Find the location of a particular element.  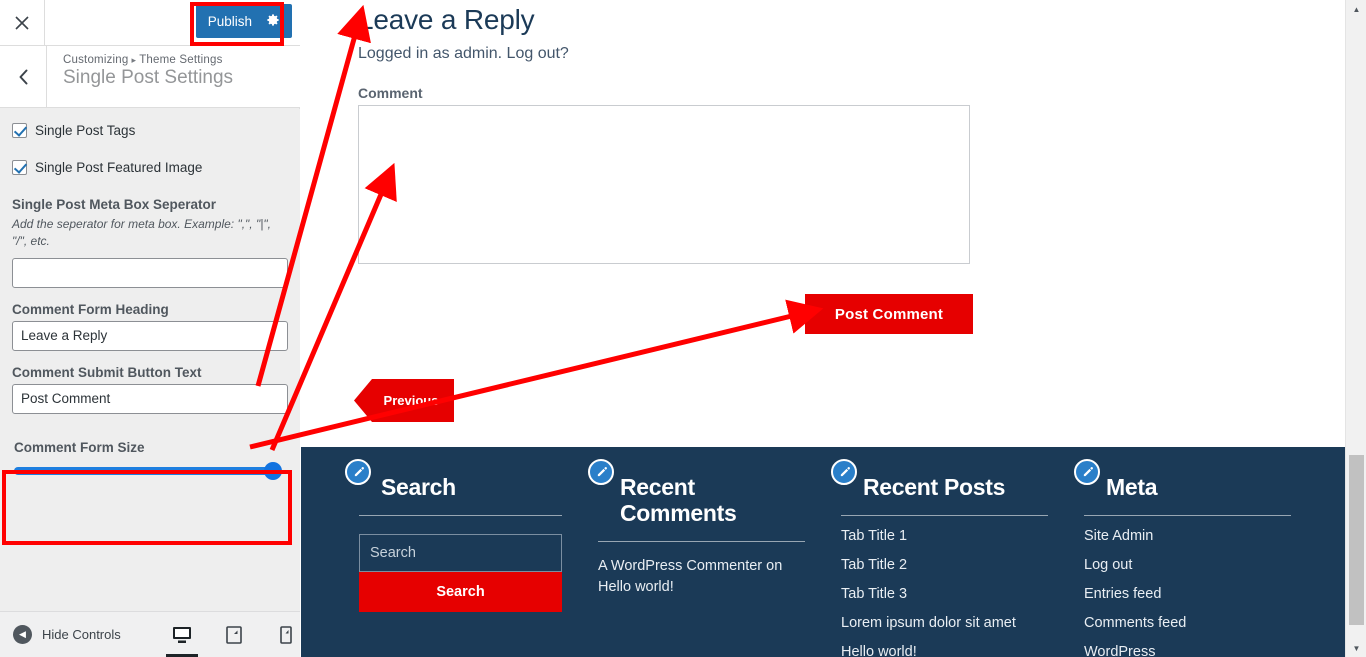

comment-form-heading: Leave a Reply is located at coordinates (446, 19).